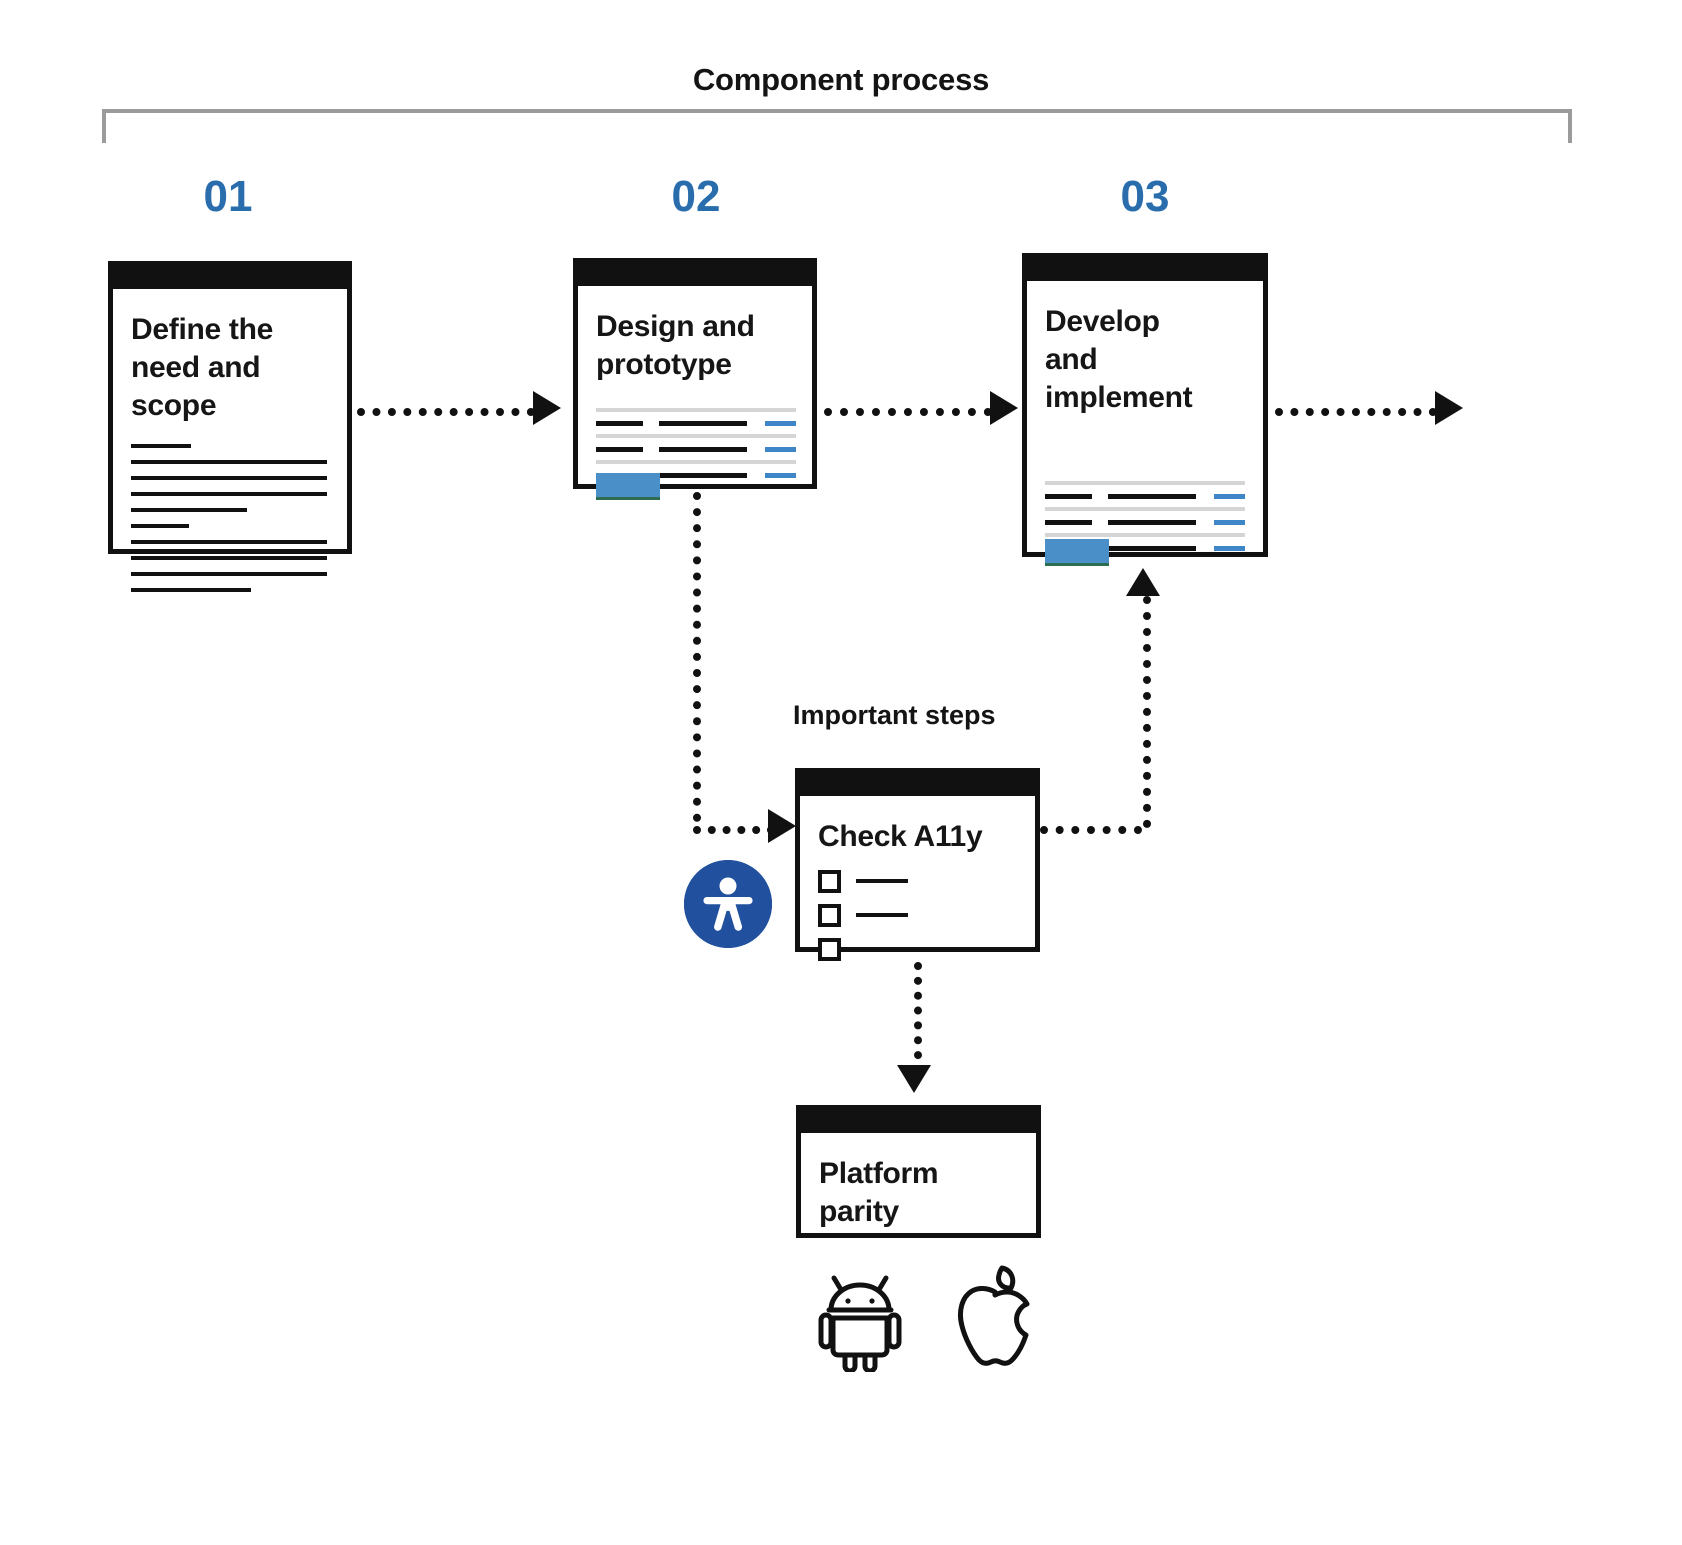  Describe the element at coordinates (695, 393) in the screenshot. I see `card-body: Design and prototype` at that location.